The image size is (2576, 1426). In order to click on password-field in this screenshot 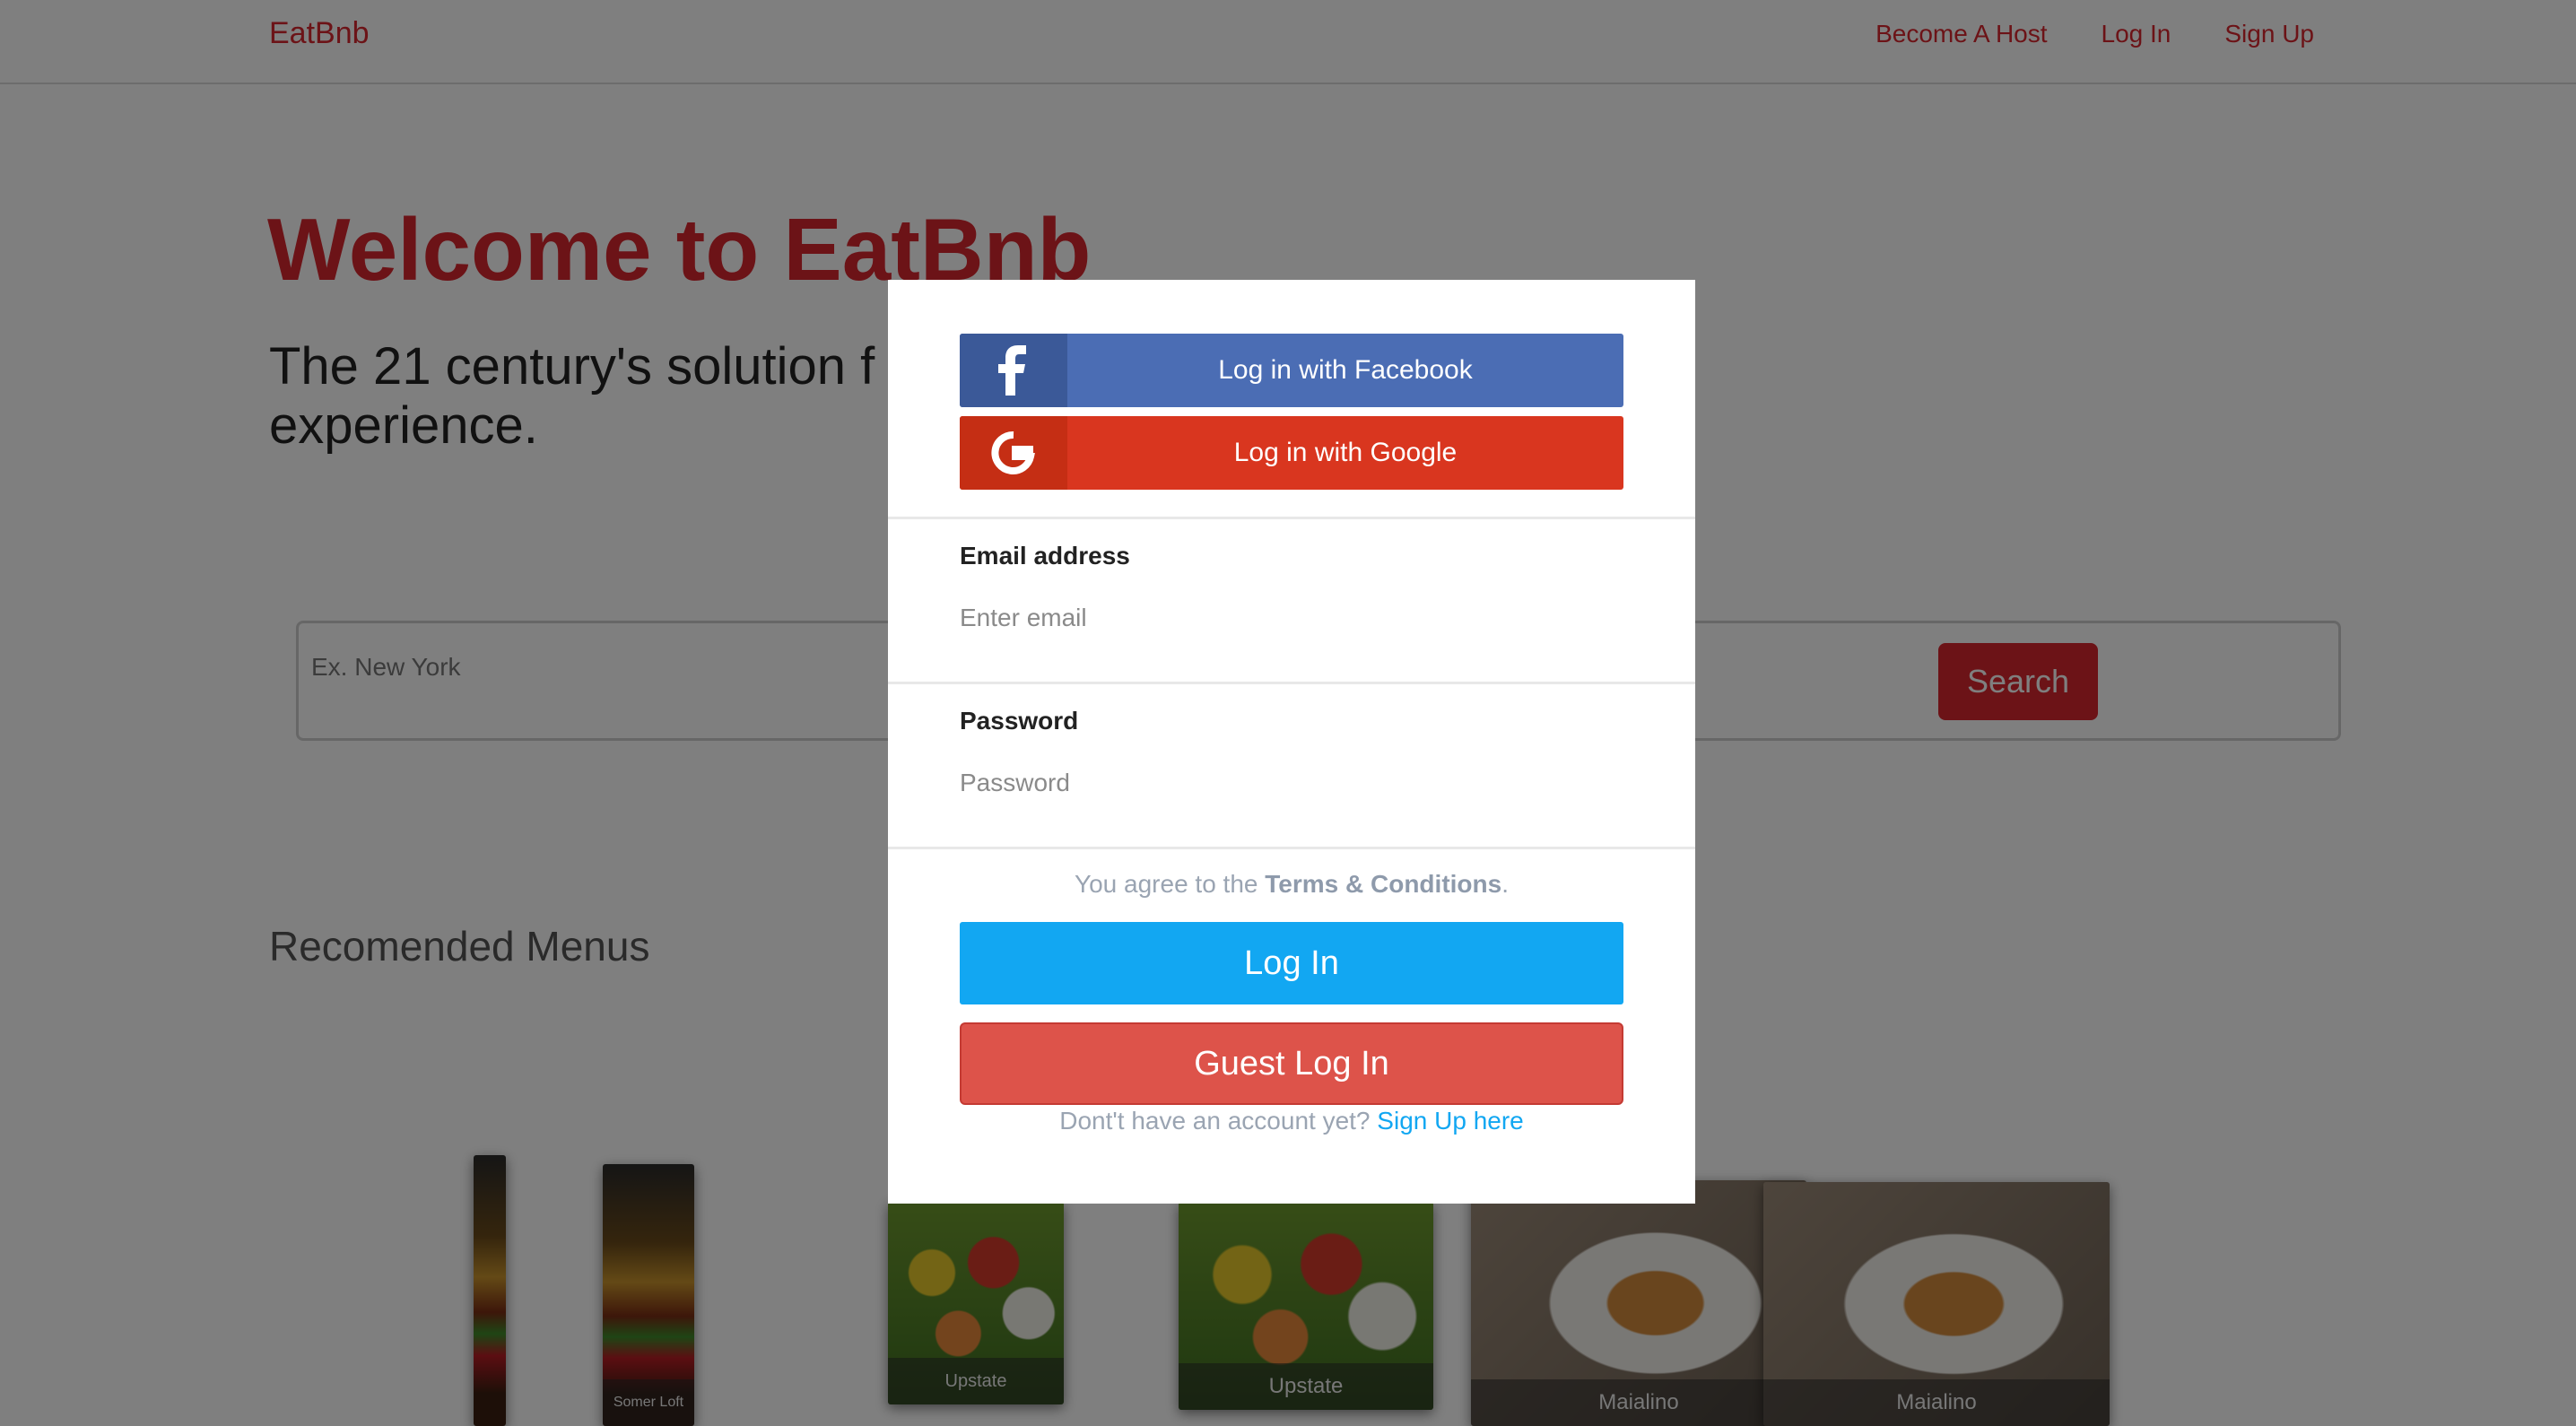, I will do `click(1291, 783)`.